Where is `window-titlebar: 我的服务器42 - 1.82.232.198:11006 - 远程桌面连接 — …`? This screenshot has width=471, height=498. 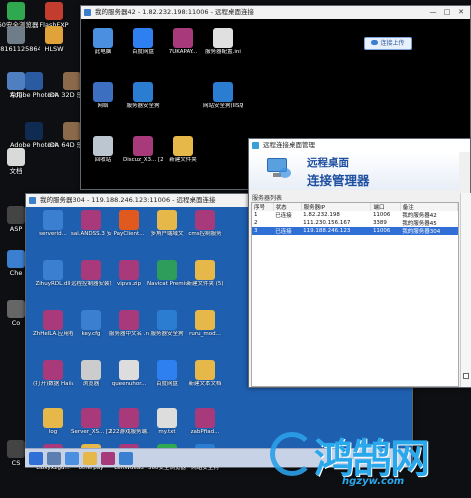
window-titlebar: 我的服务器42 - 1.82.232.198:11006 - 远程桌面连接 — … is located at coordinates (275, 12).